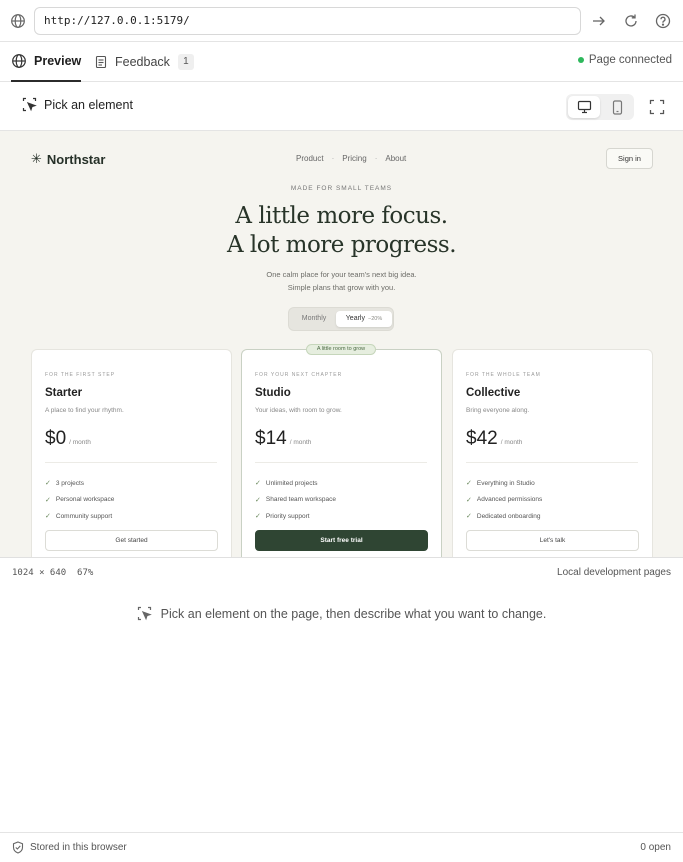 This screenshot has width=683, height=862. Describe the element at coordinates (287, 516) in the screenshot. I see `feature-text: Priority support` at that location.